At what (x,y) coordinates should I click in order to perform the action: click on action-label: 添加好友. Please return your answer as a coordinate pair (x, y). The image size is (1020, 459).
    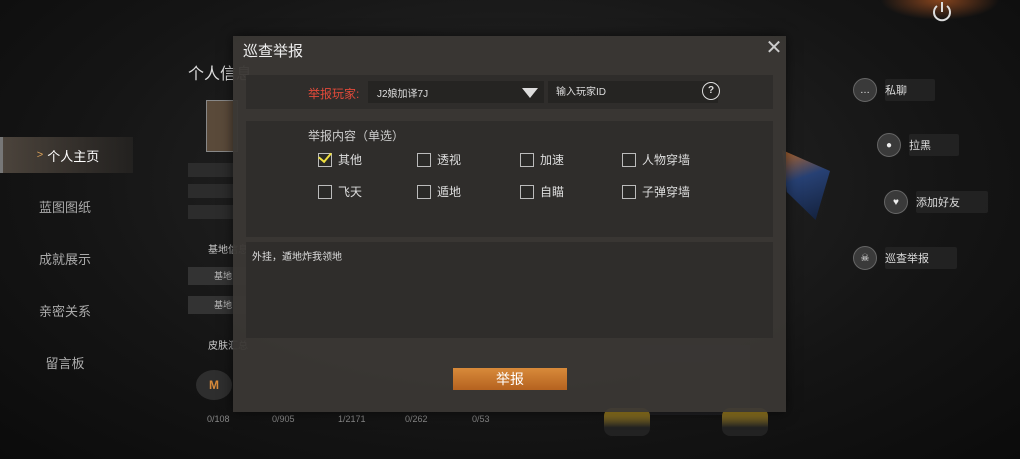
    Looking at the image, I should click on (952, 202).